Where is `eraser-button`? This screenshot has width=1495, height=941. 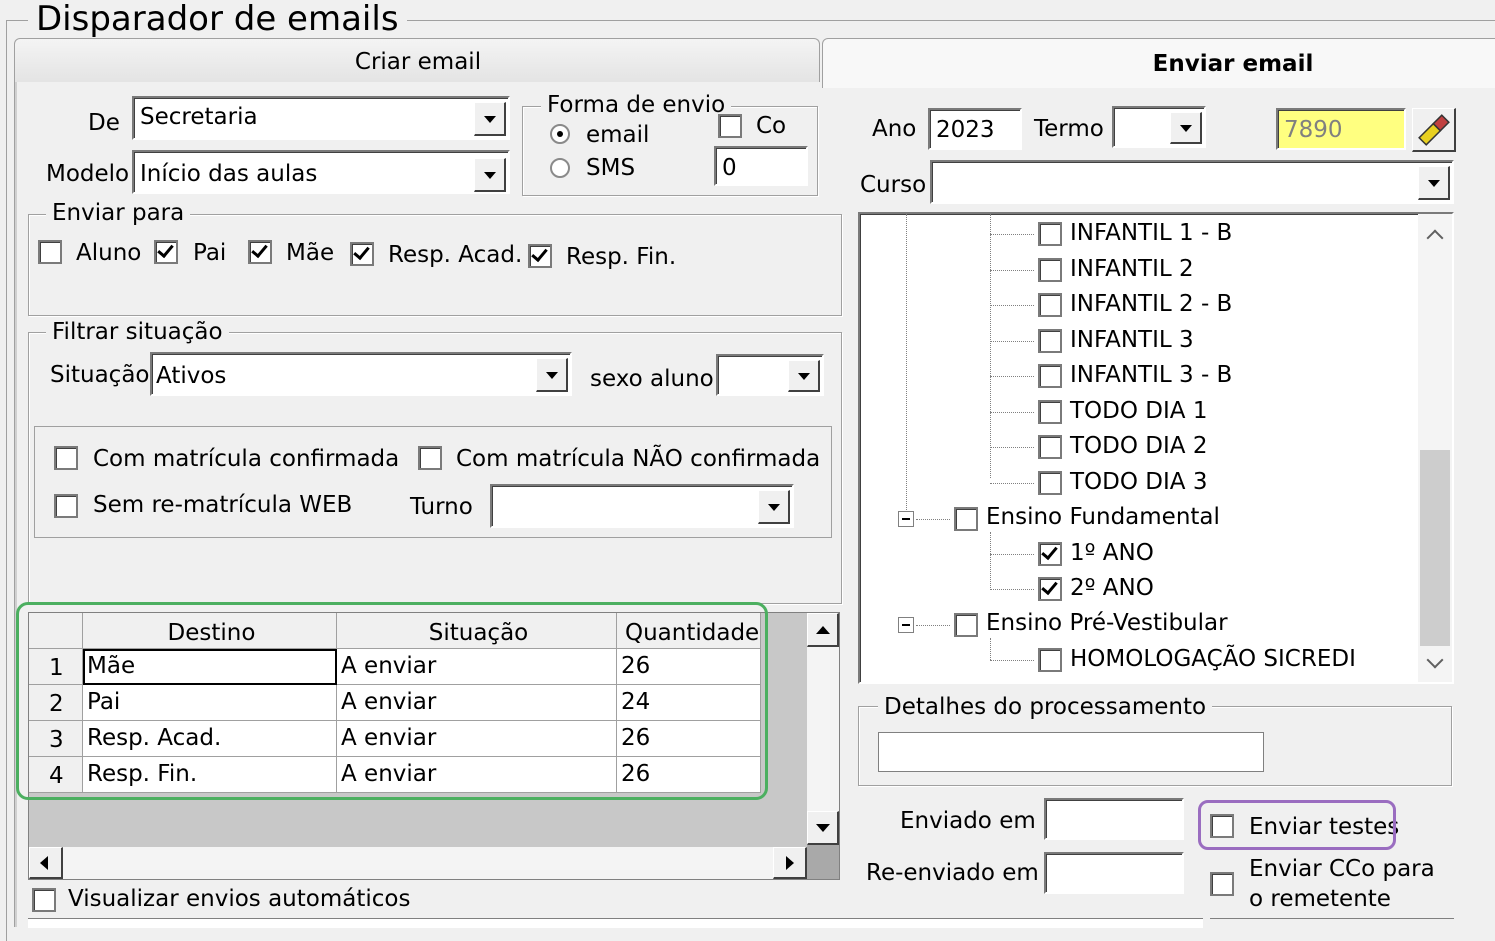
eraser-button is located at coordinates (1434, 130).